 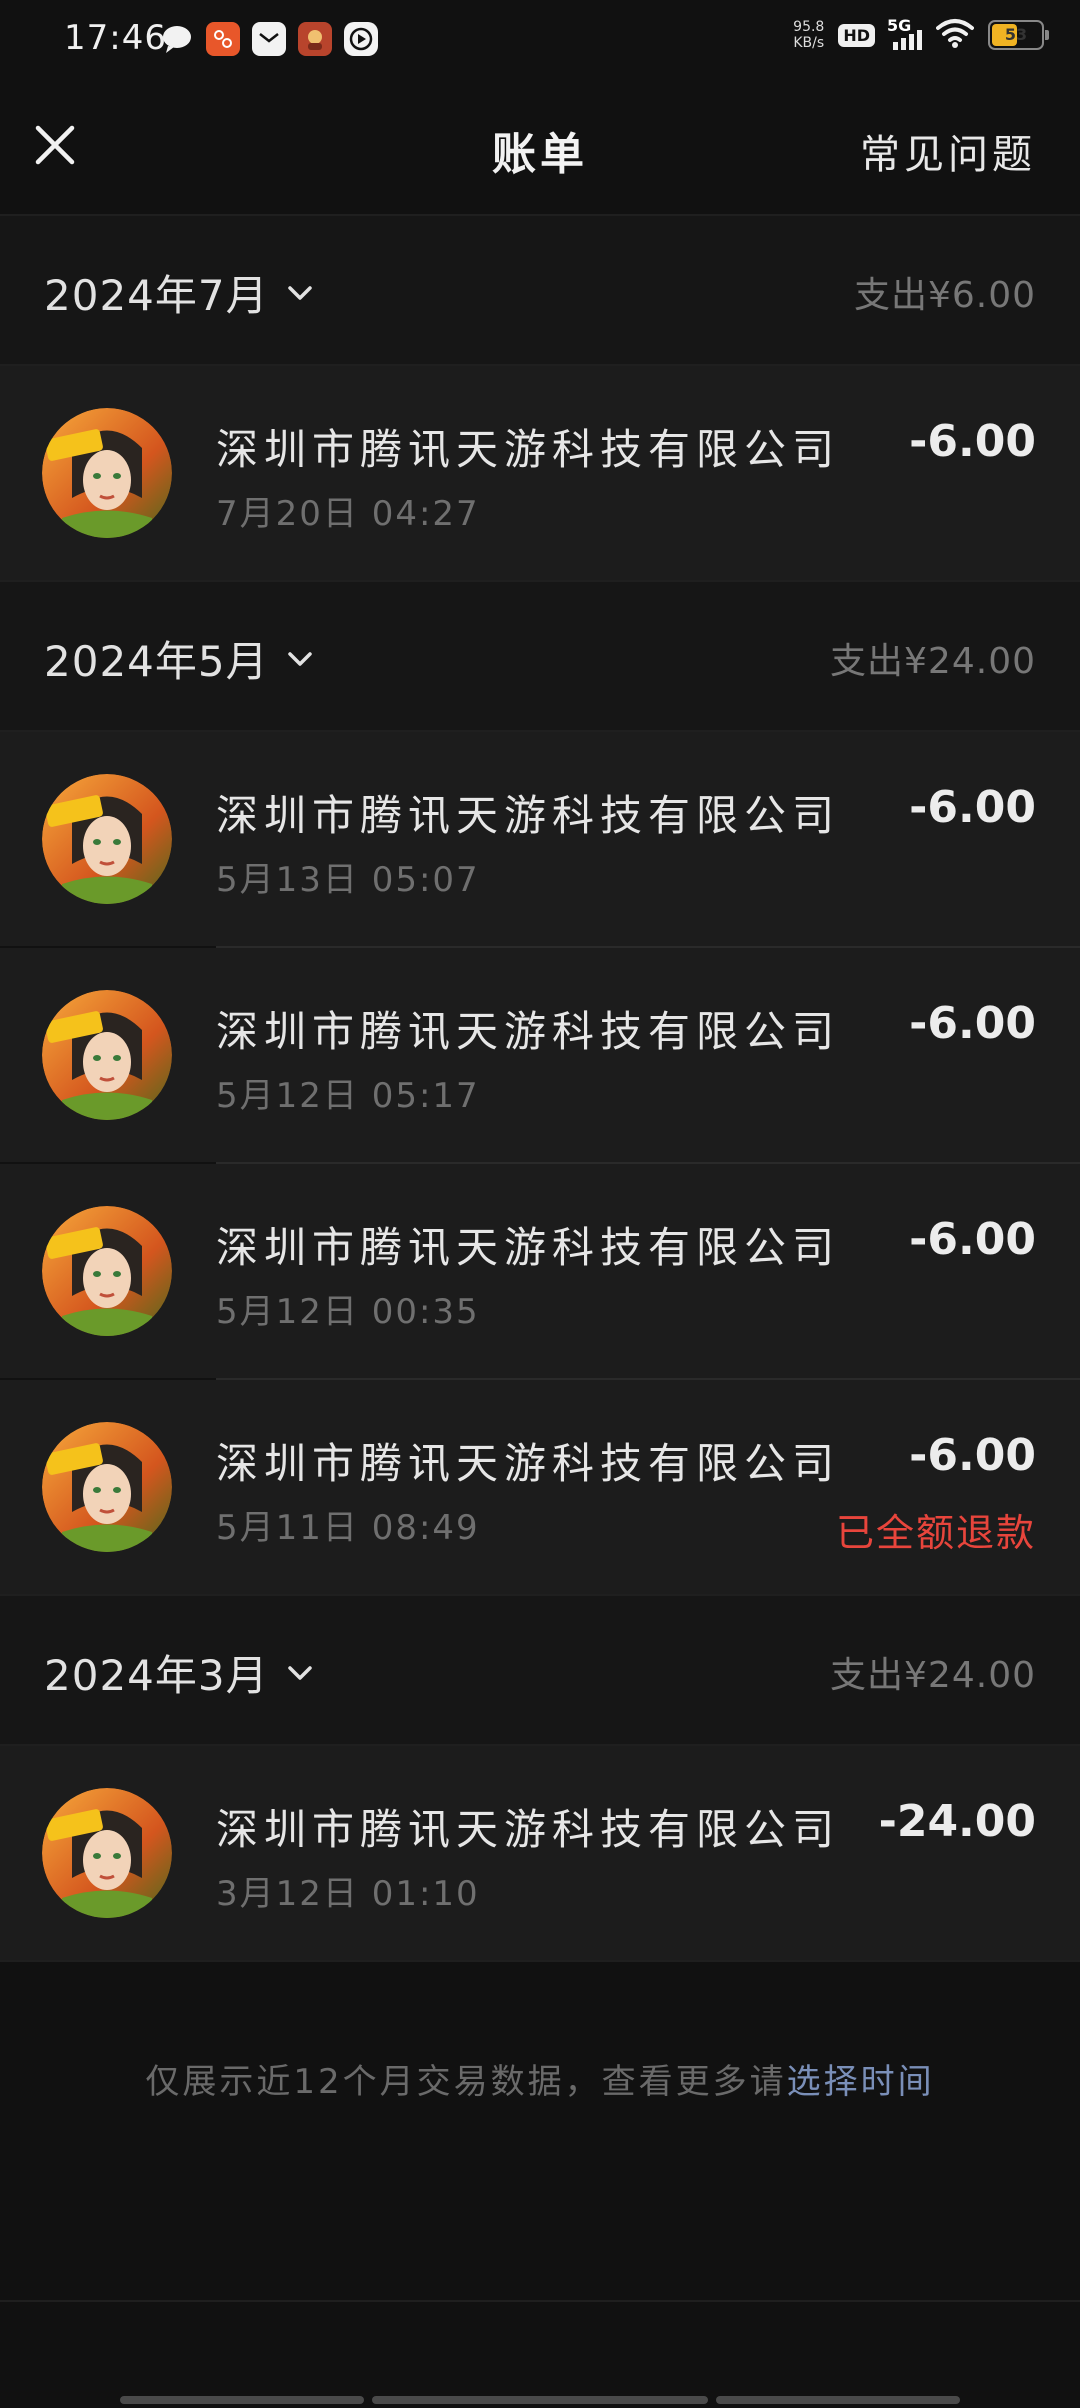 What do you see at coordinates (540, 290) in the screenshot?
I see `month-header: 2024年7月 支出¥6.00` at bounding box center [540, 290].